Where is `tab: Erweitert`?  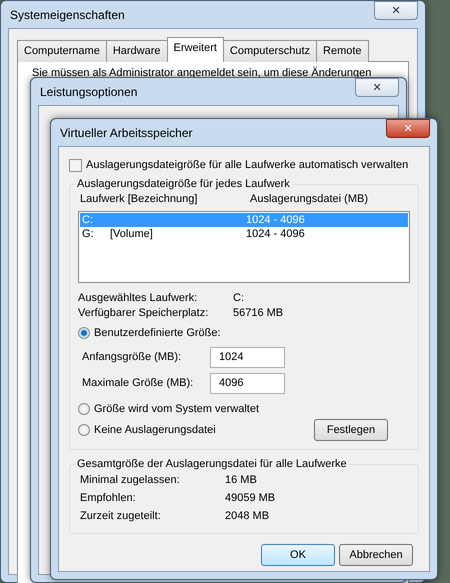
tab: Erweitert is located at coordinates (195, 49).